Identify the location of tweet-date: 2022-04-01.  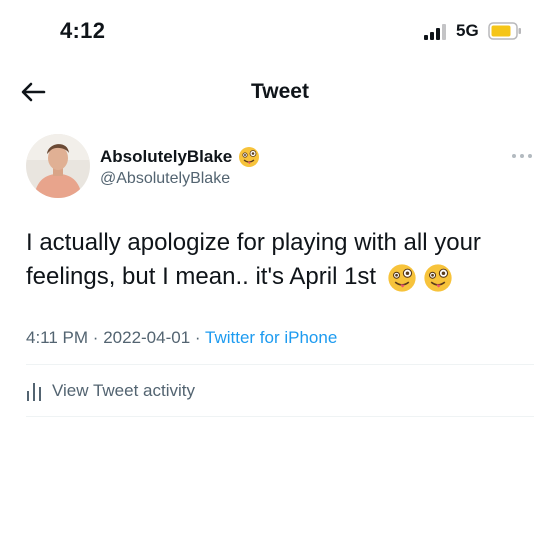
(147, 337).